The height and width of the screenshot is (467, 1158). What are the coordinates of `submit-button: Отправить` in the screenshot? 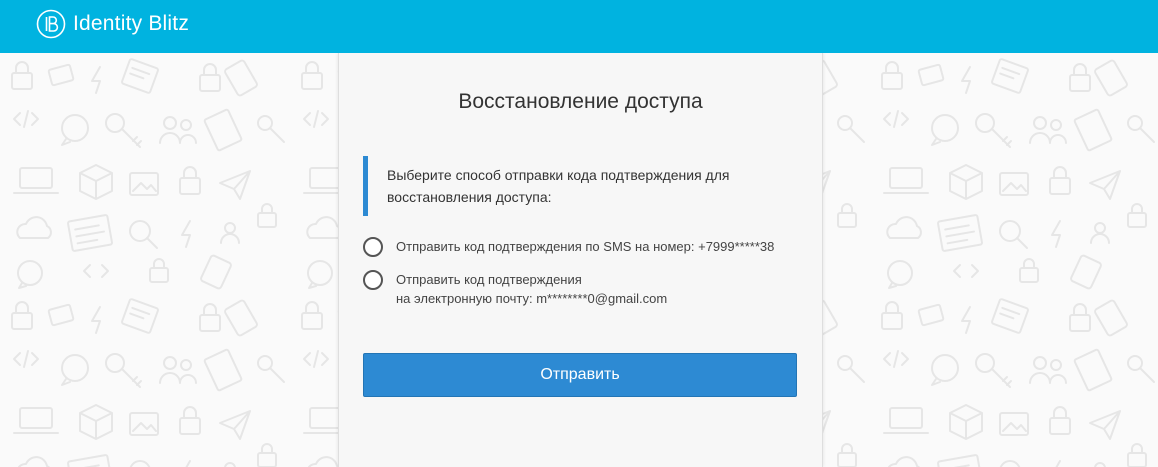 It's located at (580, 375).